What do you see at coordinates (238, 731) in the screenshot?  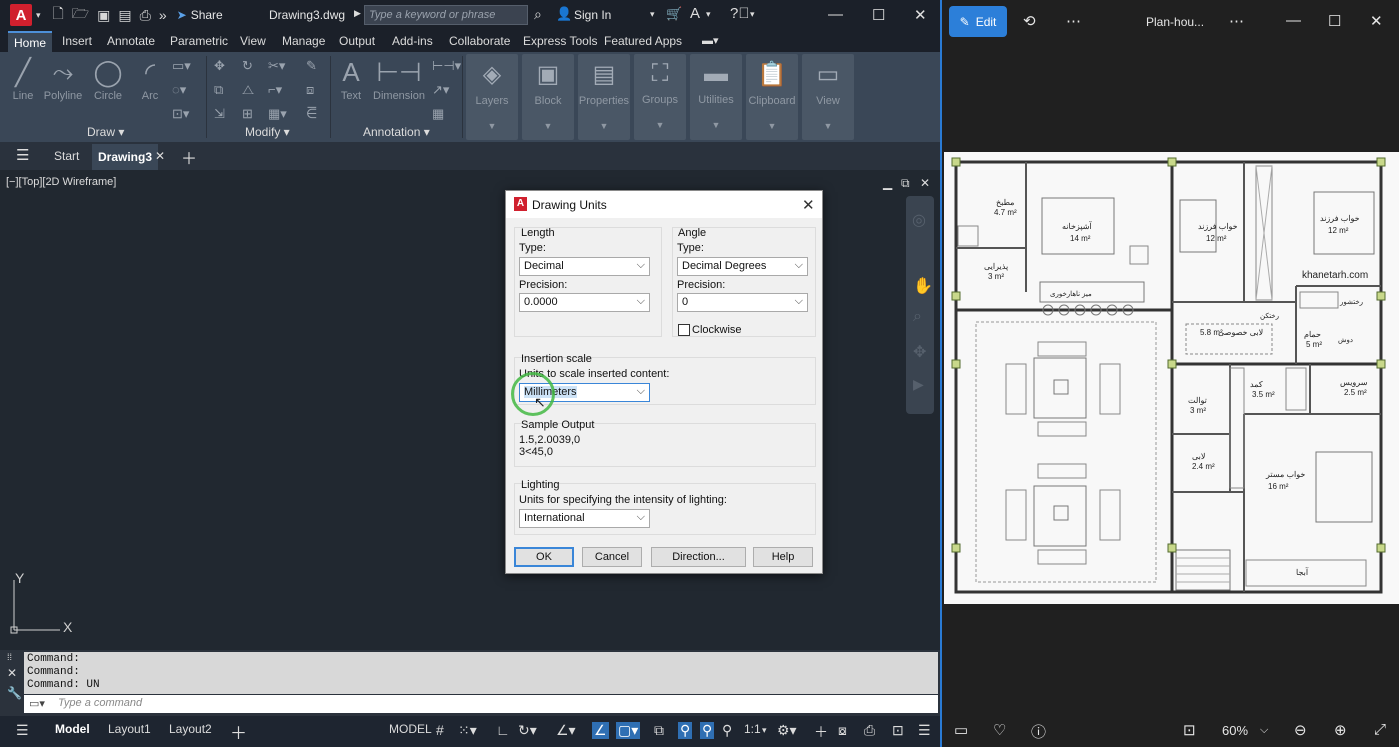 I see `add-layout-icon: ＋` at bounding box center [238, 731].